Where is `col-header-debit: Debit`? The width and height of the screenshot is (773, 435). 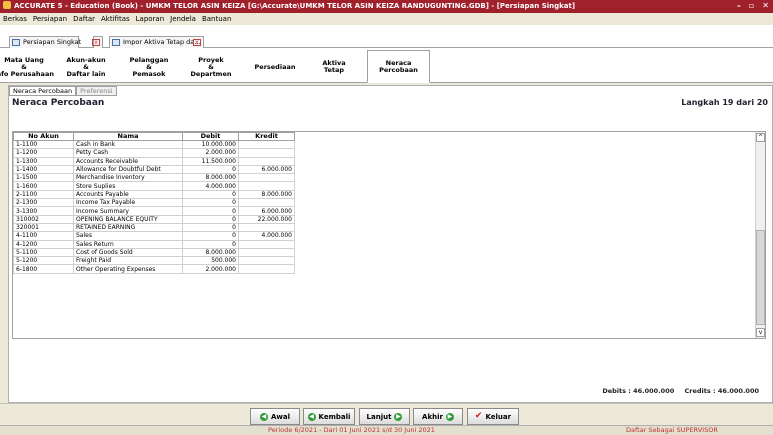 col-header-debit: Debit is located at coordinates (210, 136).